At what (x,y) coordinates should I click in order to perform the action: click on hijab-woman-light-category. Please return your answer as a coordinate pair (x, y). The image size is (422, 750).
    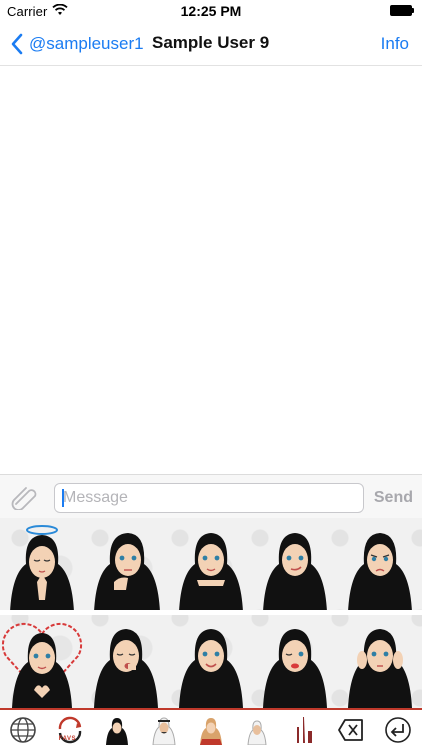
    Looking at the image, I should click on (210, 730).